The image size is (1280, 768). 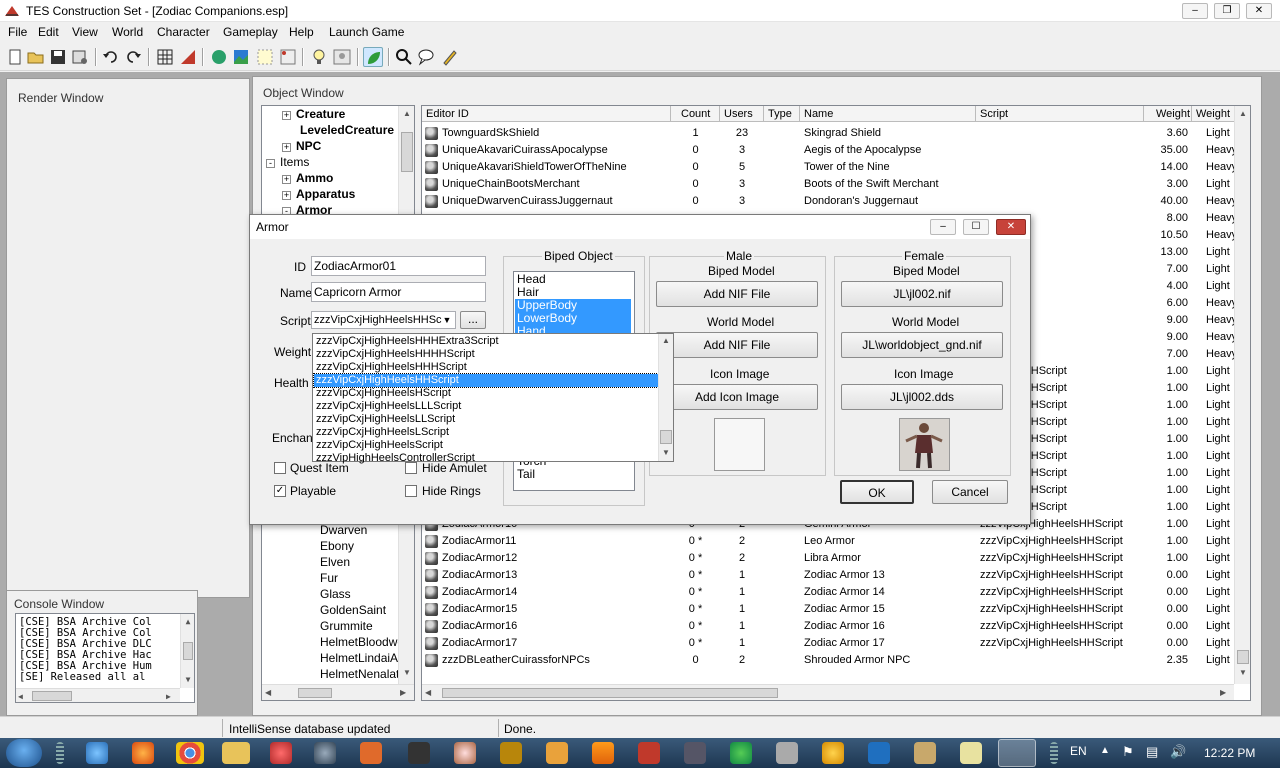 I want to click on tree-node: Creature, so click(x=320, y=114).